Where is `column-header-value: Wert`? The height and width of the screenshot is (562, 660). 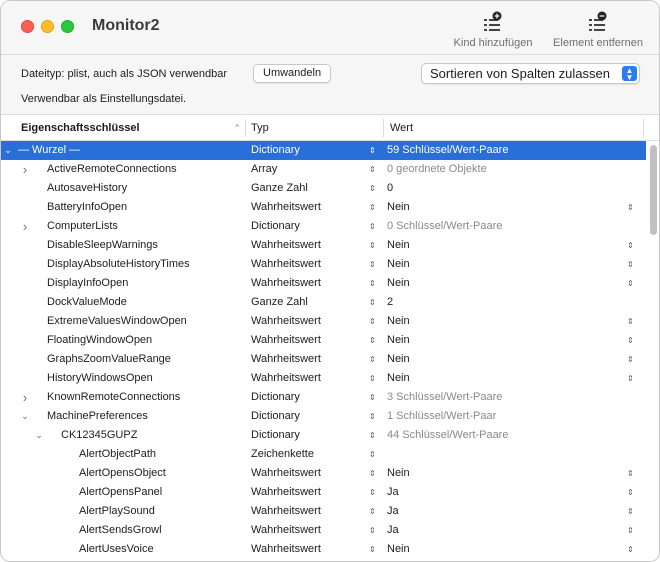 column-header-value: Wert is located at coordinates (515, 128).